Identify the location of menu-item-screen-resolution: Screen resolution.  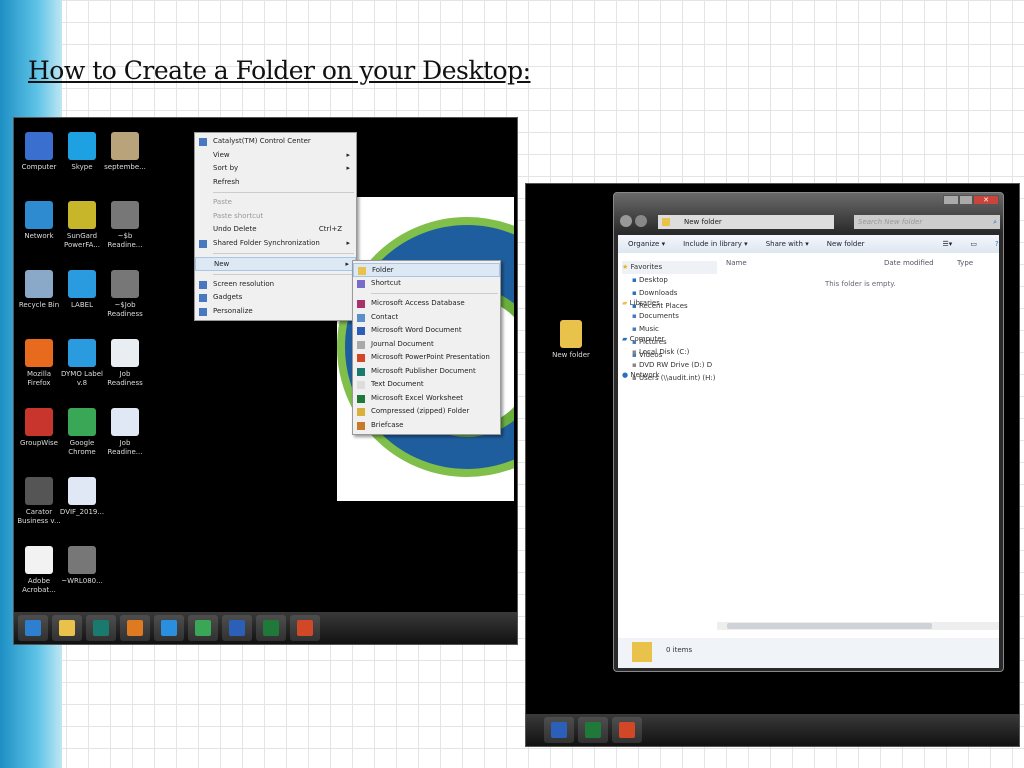
(275, 285).